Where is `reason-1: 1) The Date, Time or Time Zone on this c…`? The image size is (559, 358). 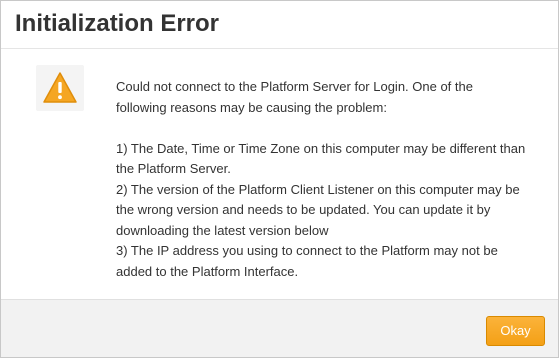 reason-1: 1) The Date, Time or Time Zone on this c… is located at coordinates (321, 158).